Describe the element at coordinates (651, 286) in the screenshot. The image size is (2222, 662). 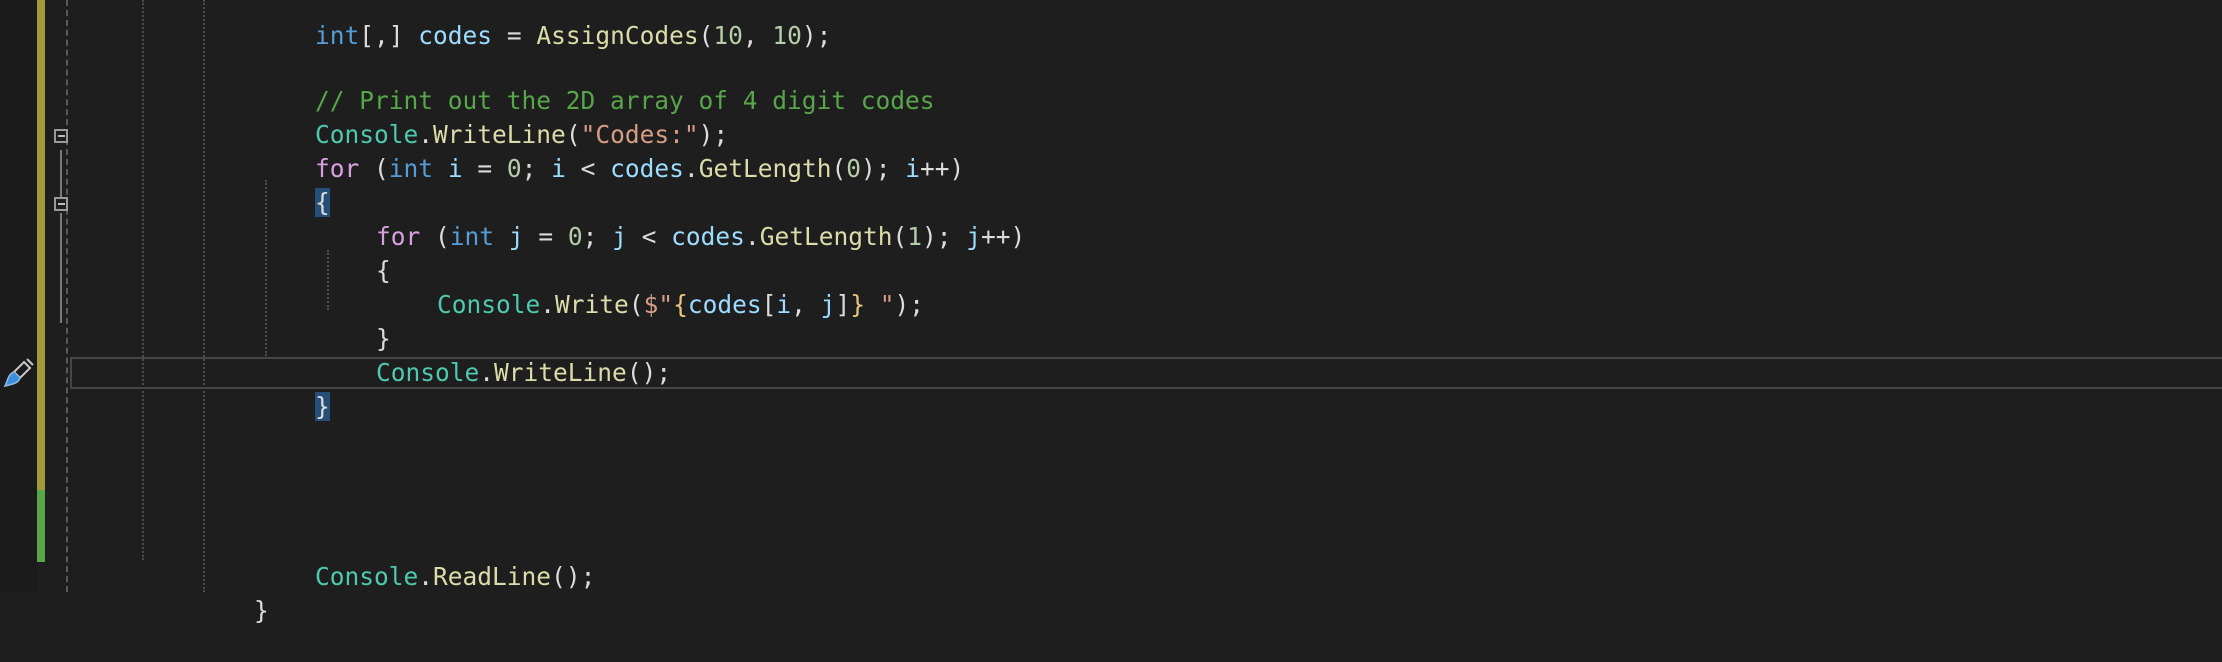
I see `code-line: Console.Write($"{codes[i, j]} ");` at that location.